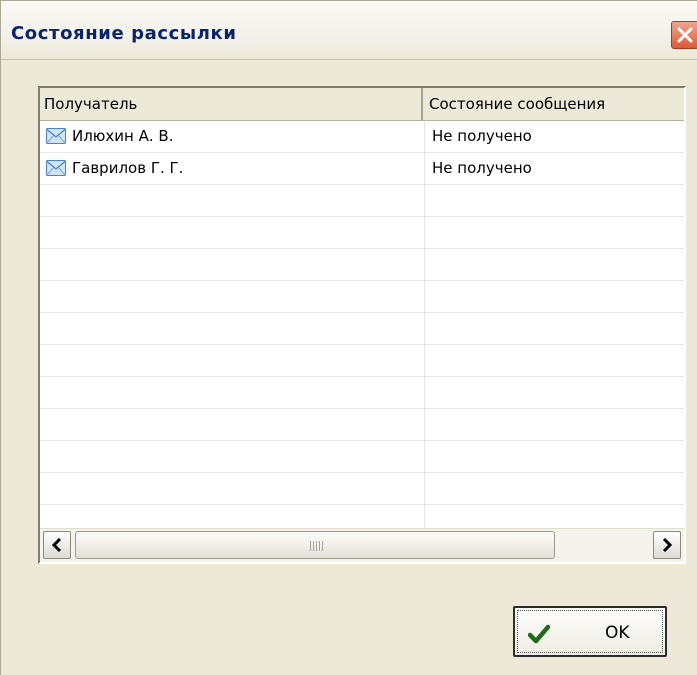 This screenshot has width=697, height=675. I want to click on horizontal-scrollbar, so click(362, 545).